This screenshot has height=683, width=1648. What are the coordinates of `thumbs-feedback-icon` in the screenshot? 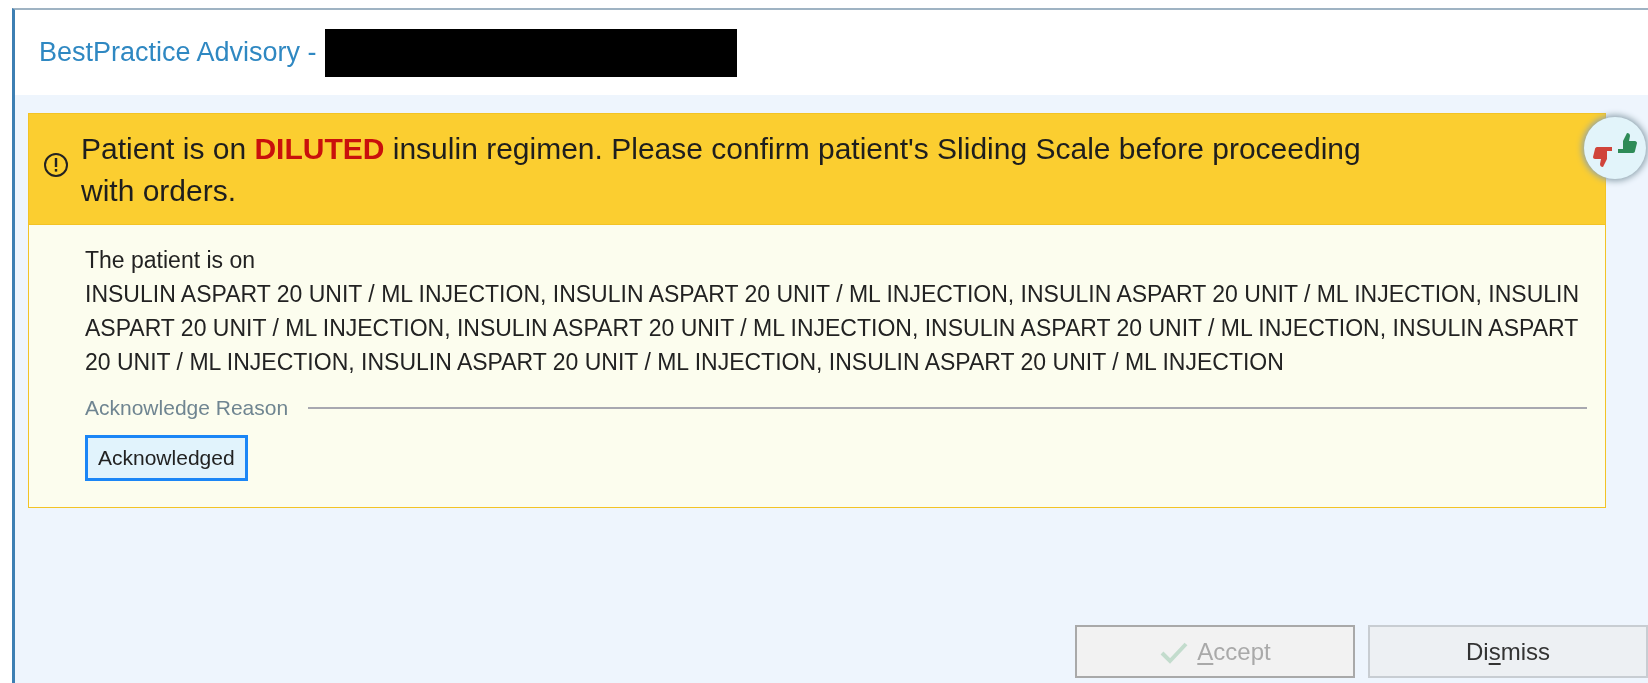 It's located at (1615, 148).